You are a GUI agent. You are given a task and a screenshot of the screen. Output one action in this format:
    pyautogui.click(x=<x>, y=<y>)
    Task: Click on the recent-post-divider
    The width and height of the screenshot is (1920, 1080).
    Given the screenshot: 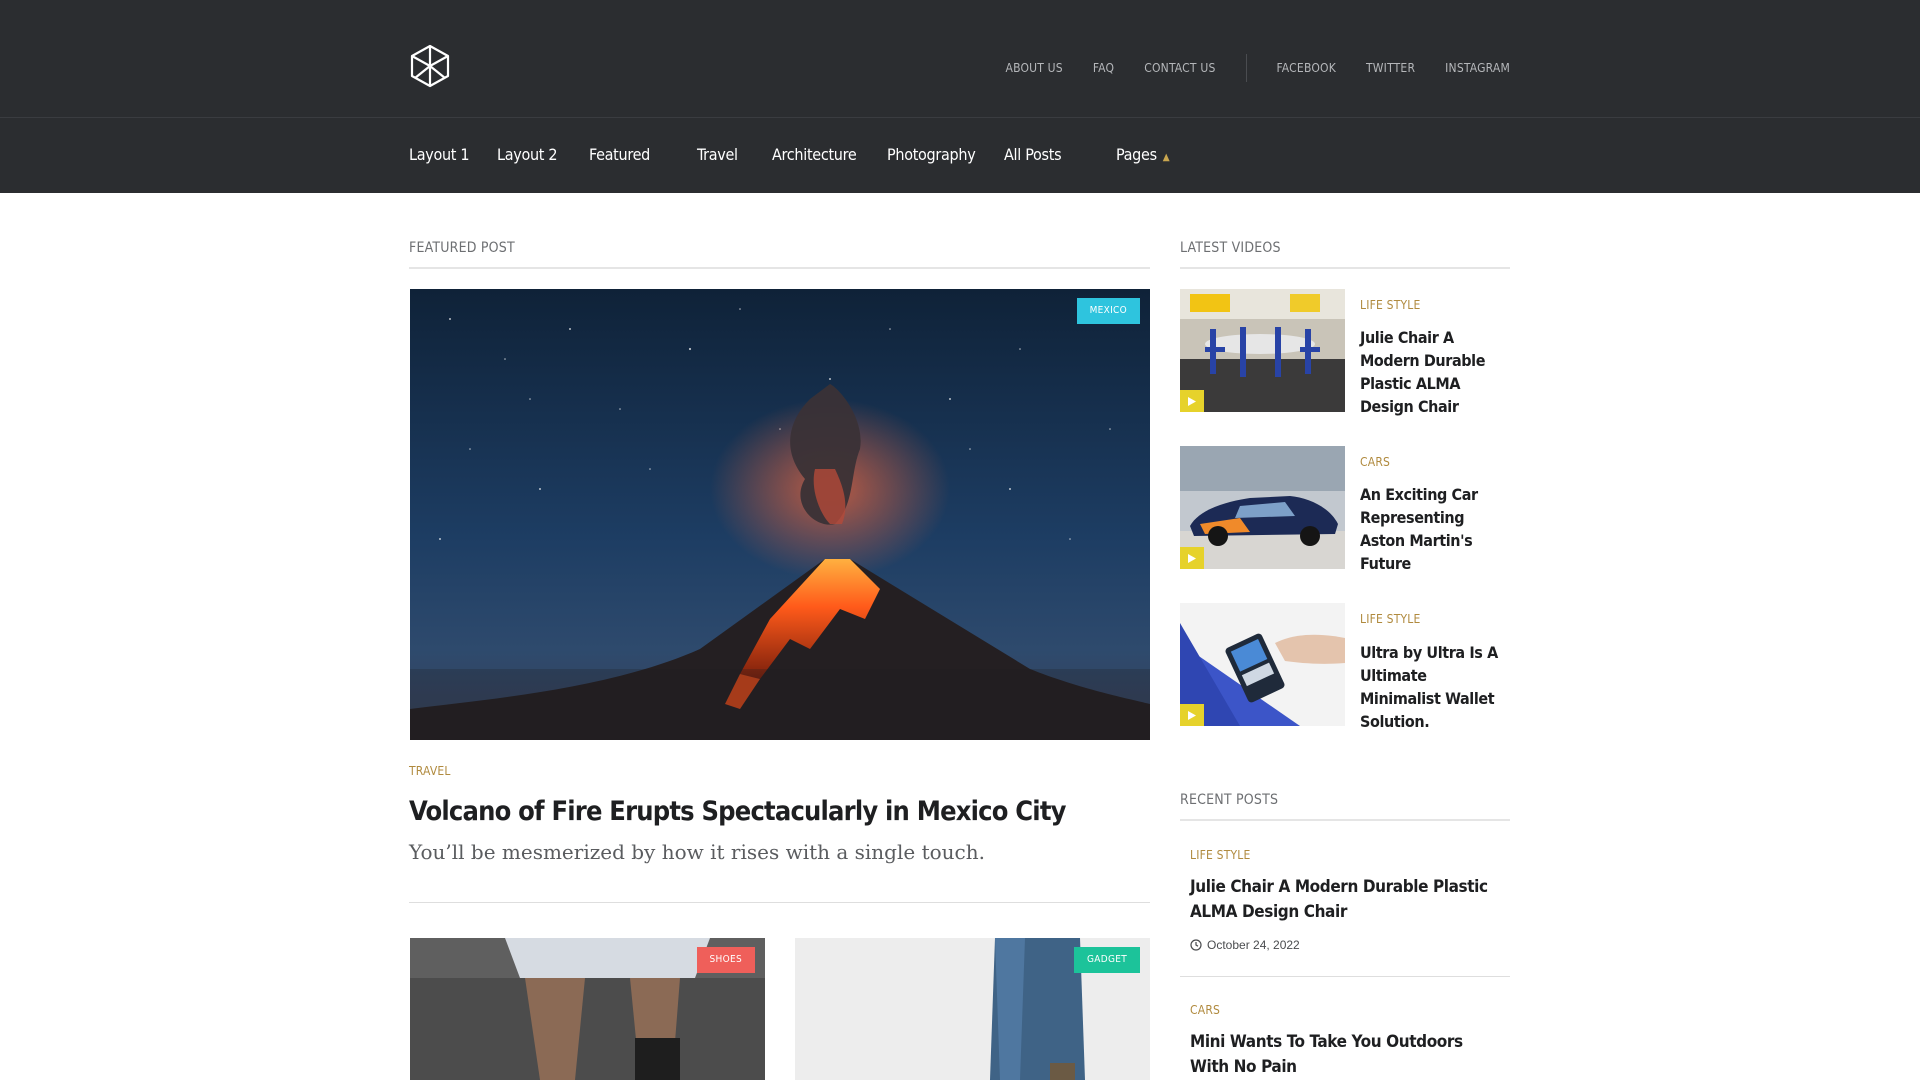 What is the action you would take?
    pyautogui.click(x=1345, y=976)
    